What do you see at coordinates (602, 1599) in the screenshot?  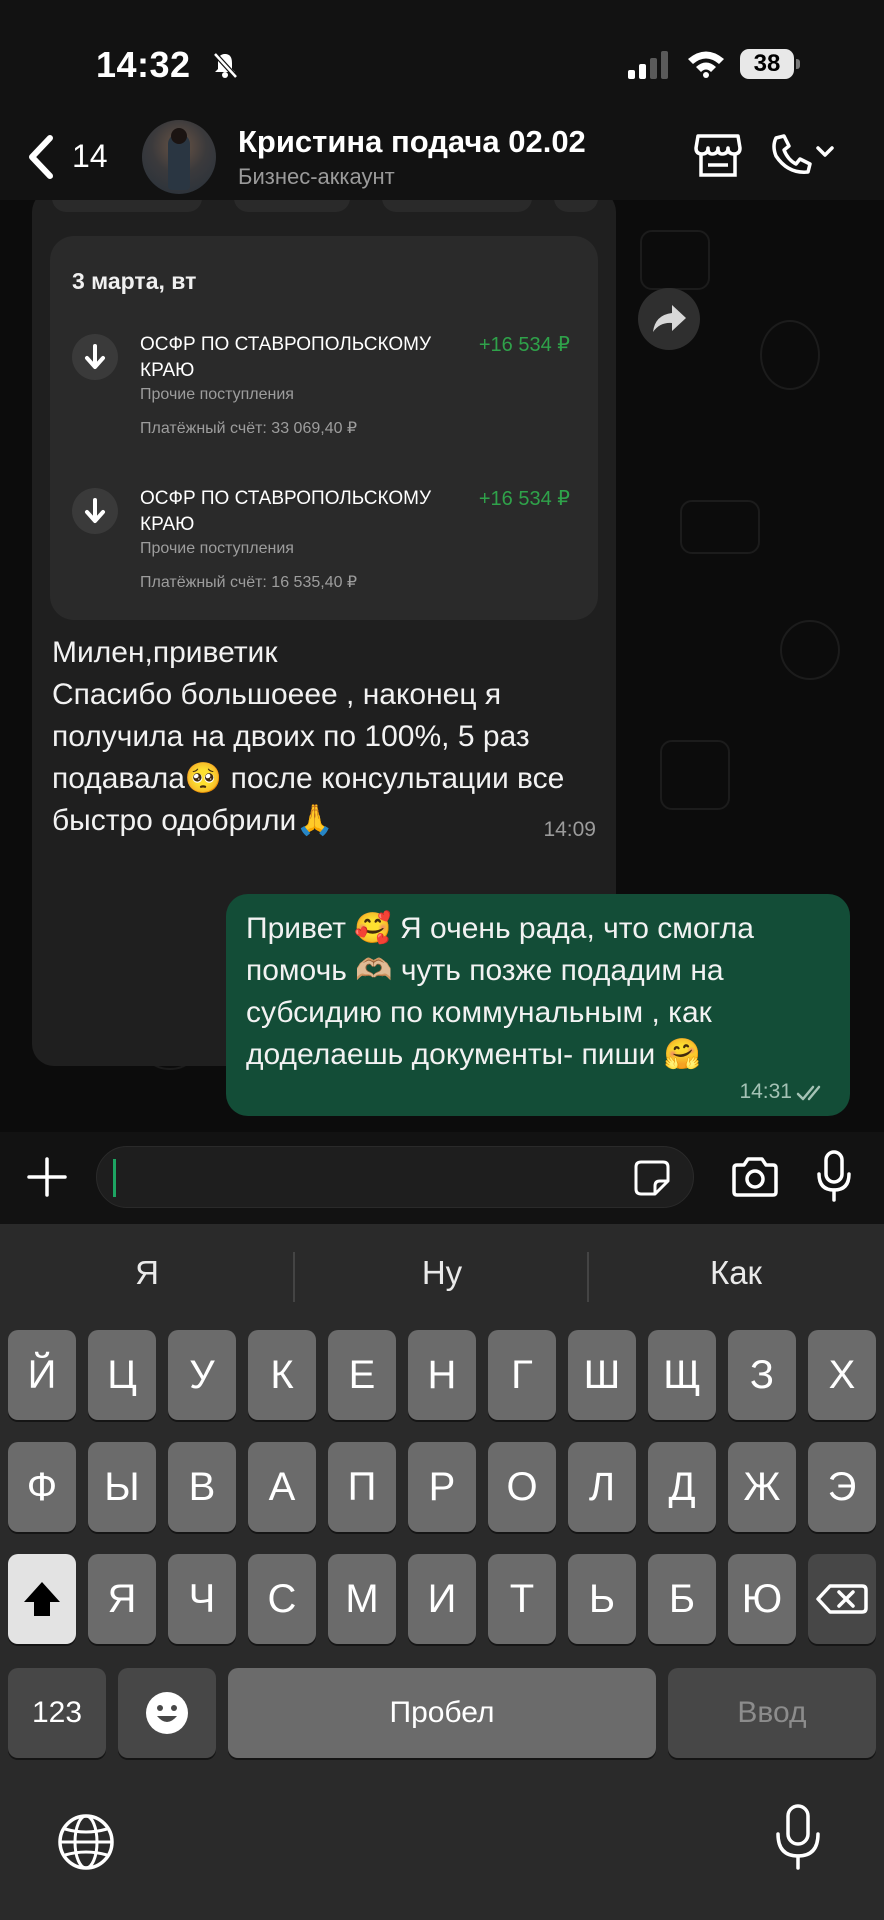 I see `key: Ь` at bounding box center [602, 1599].